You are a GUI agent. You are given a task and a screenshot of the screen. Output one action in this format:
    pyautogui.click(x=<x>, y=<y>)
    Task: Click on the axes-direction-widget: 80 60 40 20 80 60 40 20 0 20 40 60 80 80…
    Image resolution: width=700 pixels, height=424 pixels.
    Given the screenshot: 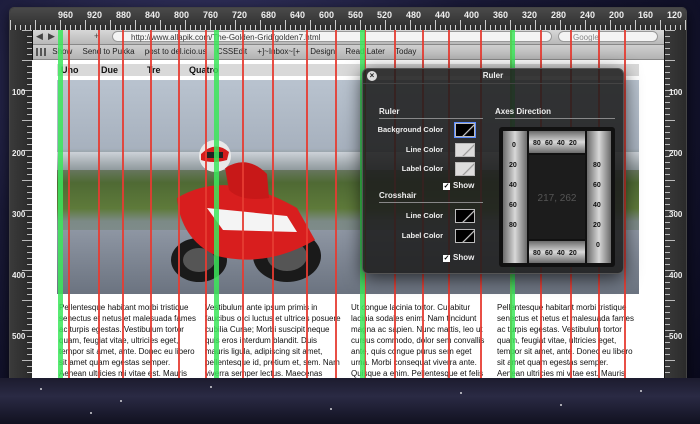 What is the action you would take?
    pyautogui.click(x=557, y=197)
    